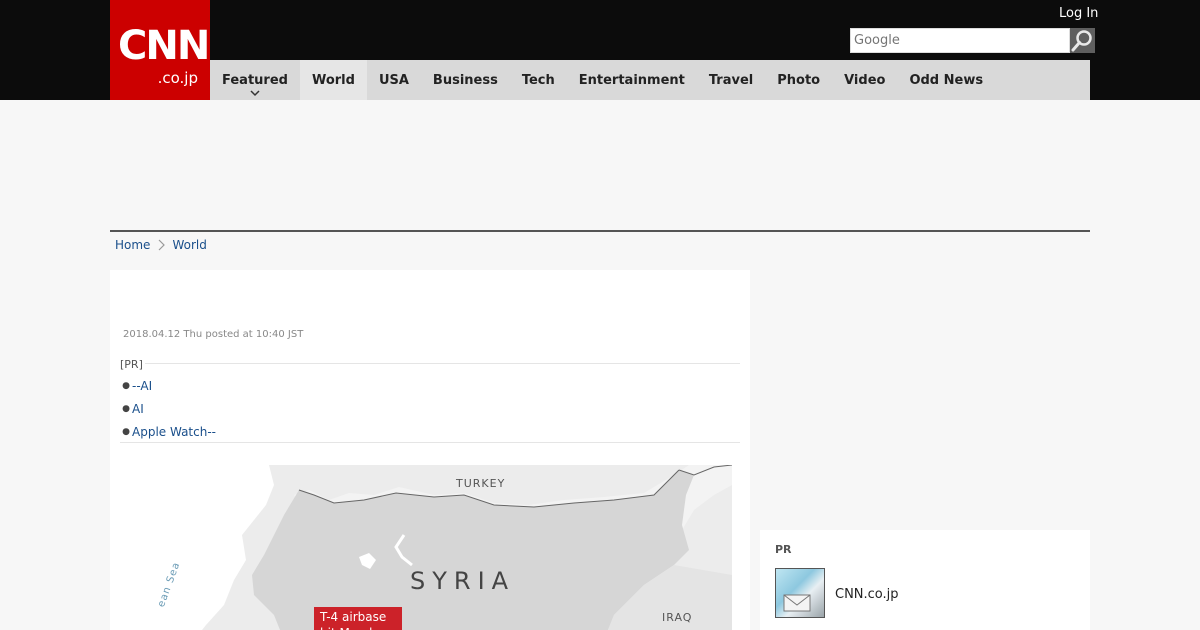  What do you see at coordinates (800, 593) in the screenshot?
I see `pr-thumbnail` at bounding box center [800, 593].